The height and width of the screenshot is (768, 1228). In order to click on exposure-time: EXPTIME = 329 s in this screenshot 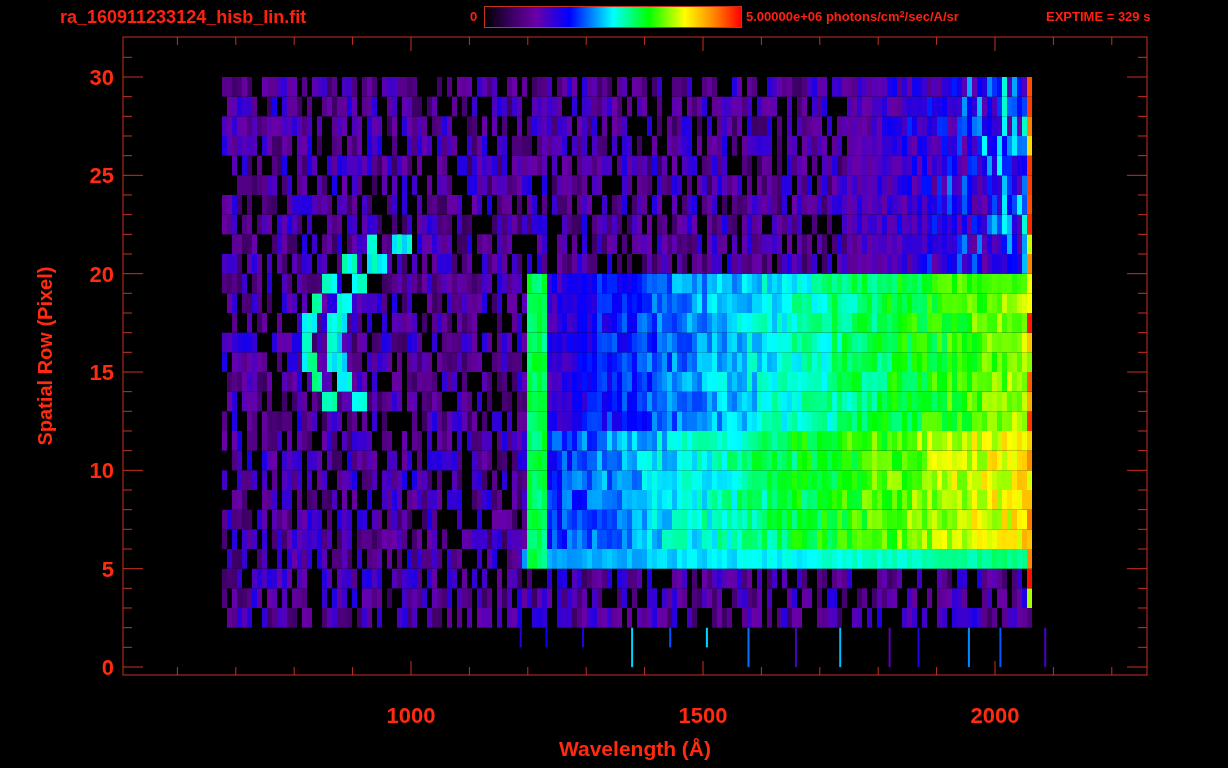, I will do `click(1098, 17)`.